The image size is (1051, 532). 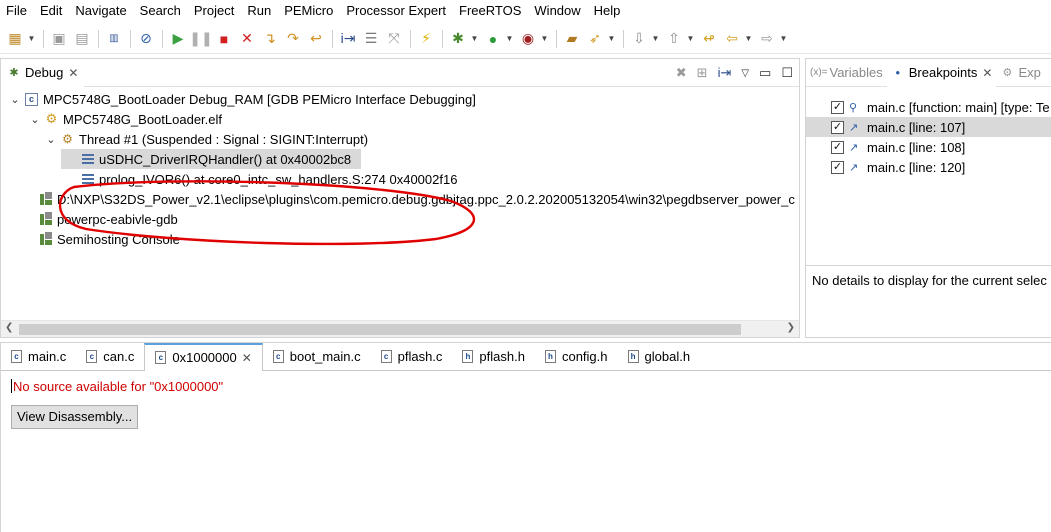 I want to click on breakpoint-row: ✓ ⚲ main.c [function: main] [type: Te, so click(x=928, y=107).